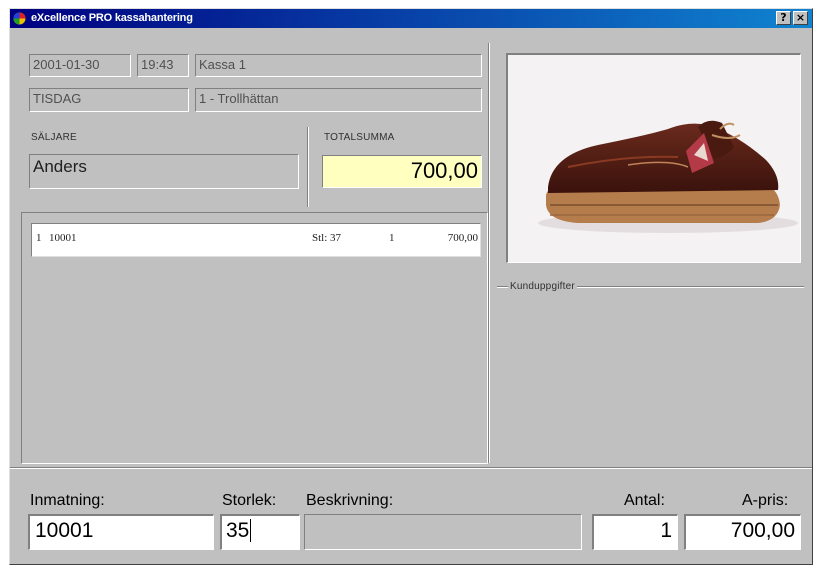  I want to click on product-image, so click(653, 158).